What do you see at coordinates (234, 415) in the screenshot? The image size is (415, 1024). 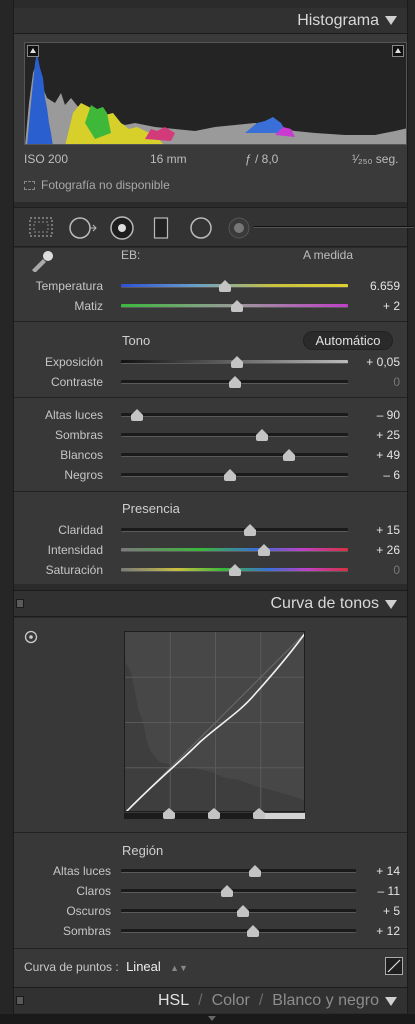 I see `highlights-track` at bounding box center [234, 415].